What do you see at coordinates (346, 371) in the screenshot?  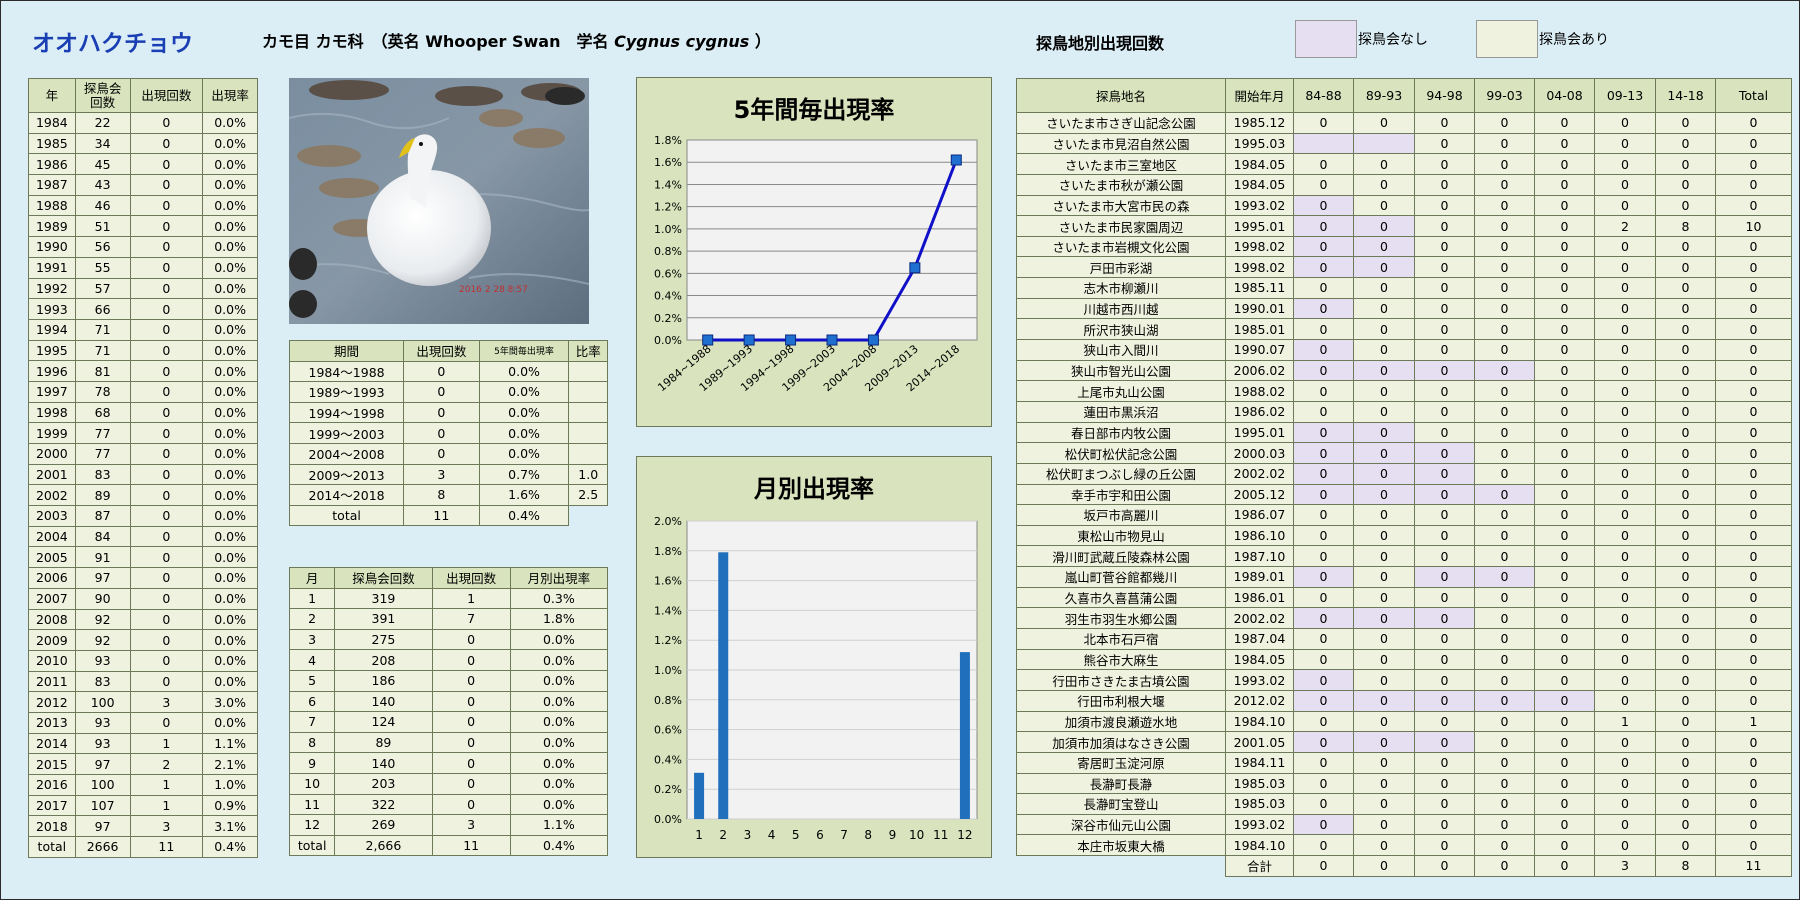 I see `period-cell: 1984～1988` at bounding box center [346, 371].